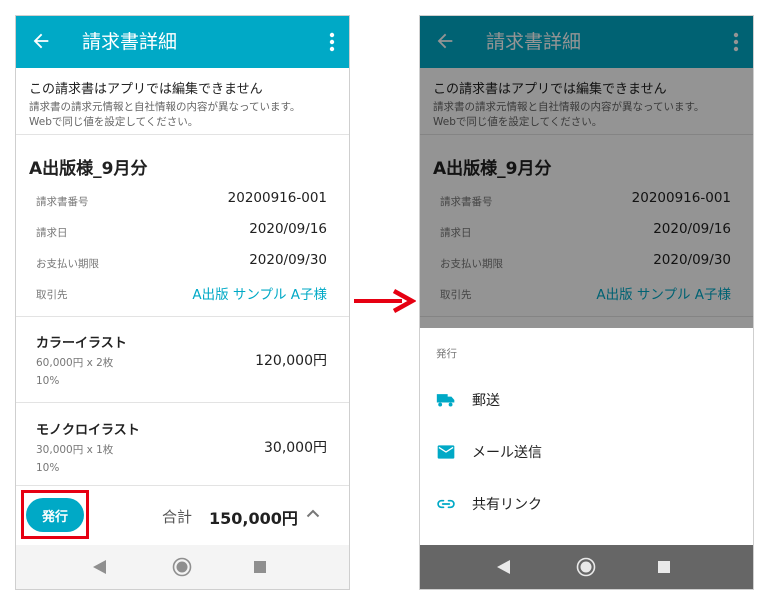  Describe the element at coordinates (586, 504) in the screenshot. I see `sheet-option-share-link: 共有リンク` at that location.